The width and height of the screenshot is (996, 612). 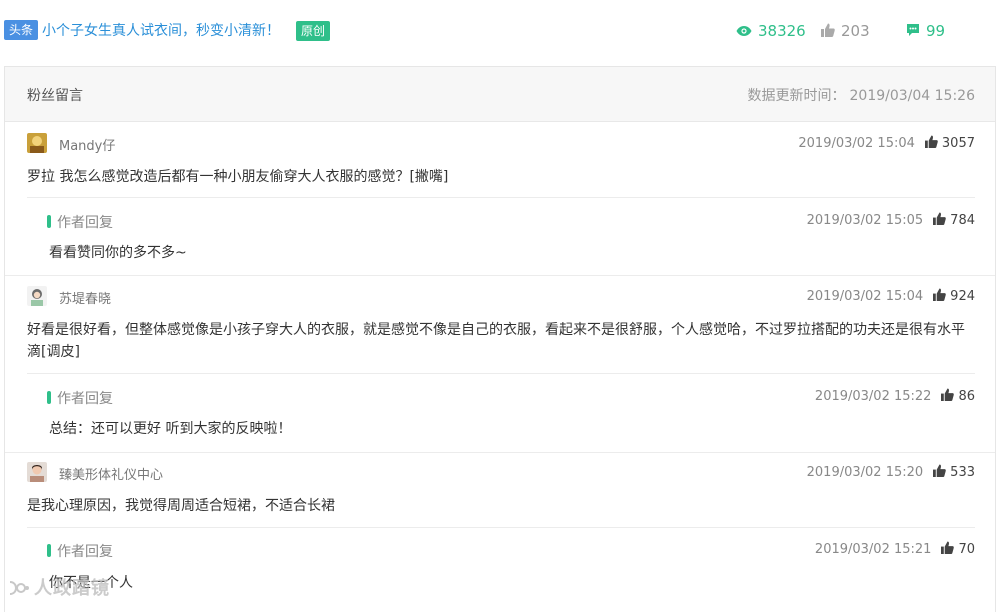 What do you see at coordinates (855, 31) in the screenshot?
I see `likes-count: 203` at bounding box center [855, 31].